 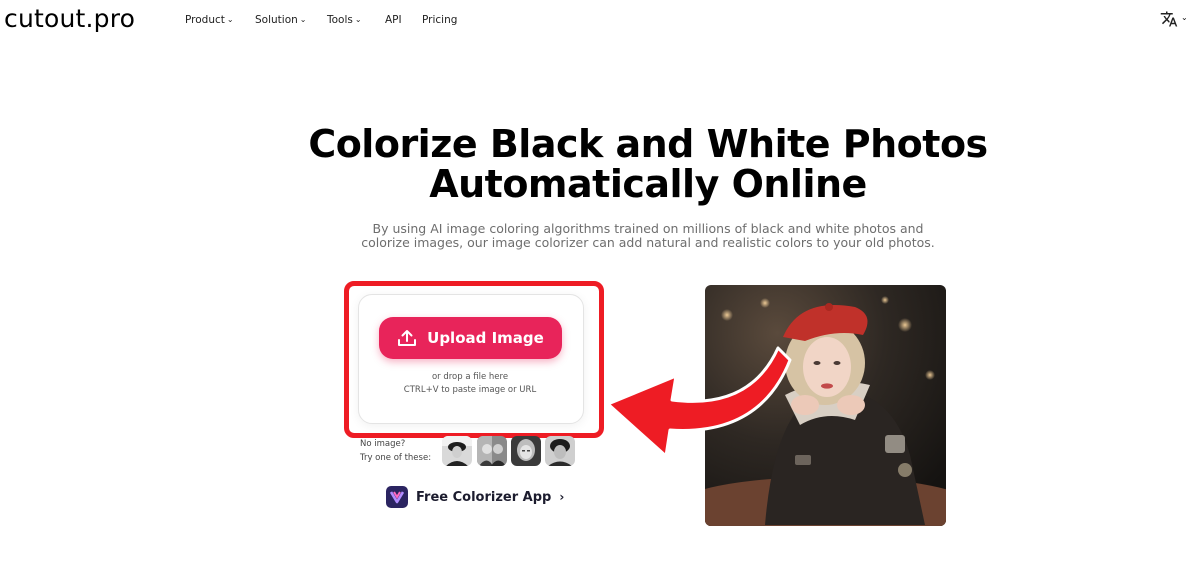 I want to click on colorizer-app-icon, so click(x=397, y=497).